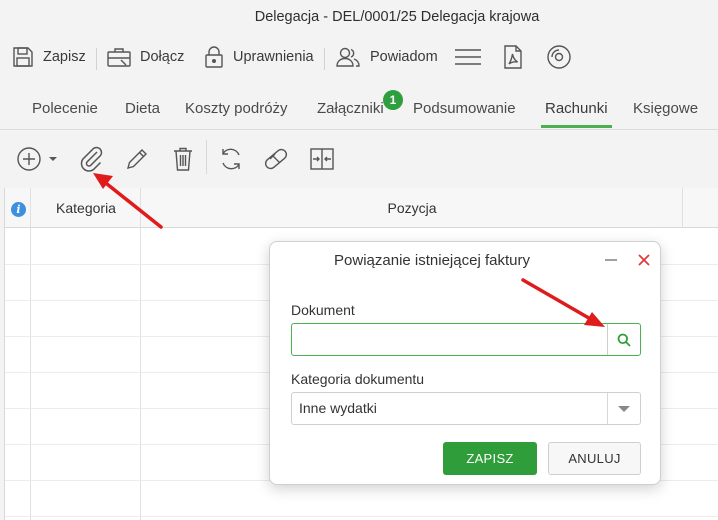 The height and width of the screenshot is (520, 718). What do you see at coordinates (23, 57) in the screenshot?
I see `save-icon` at bounding box center [23, 57].